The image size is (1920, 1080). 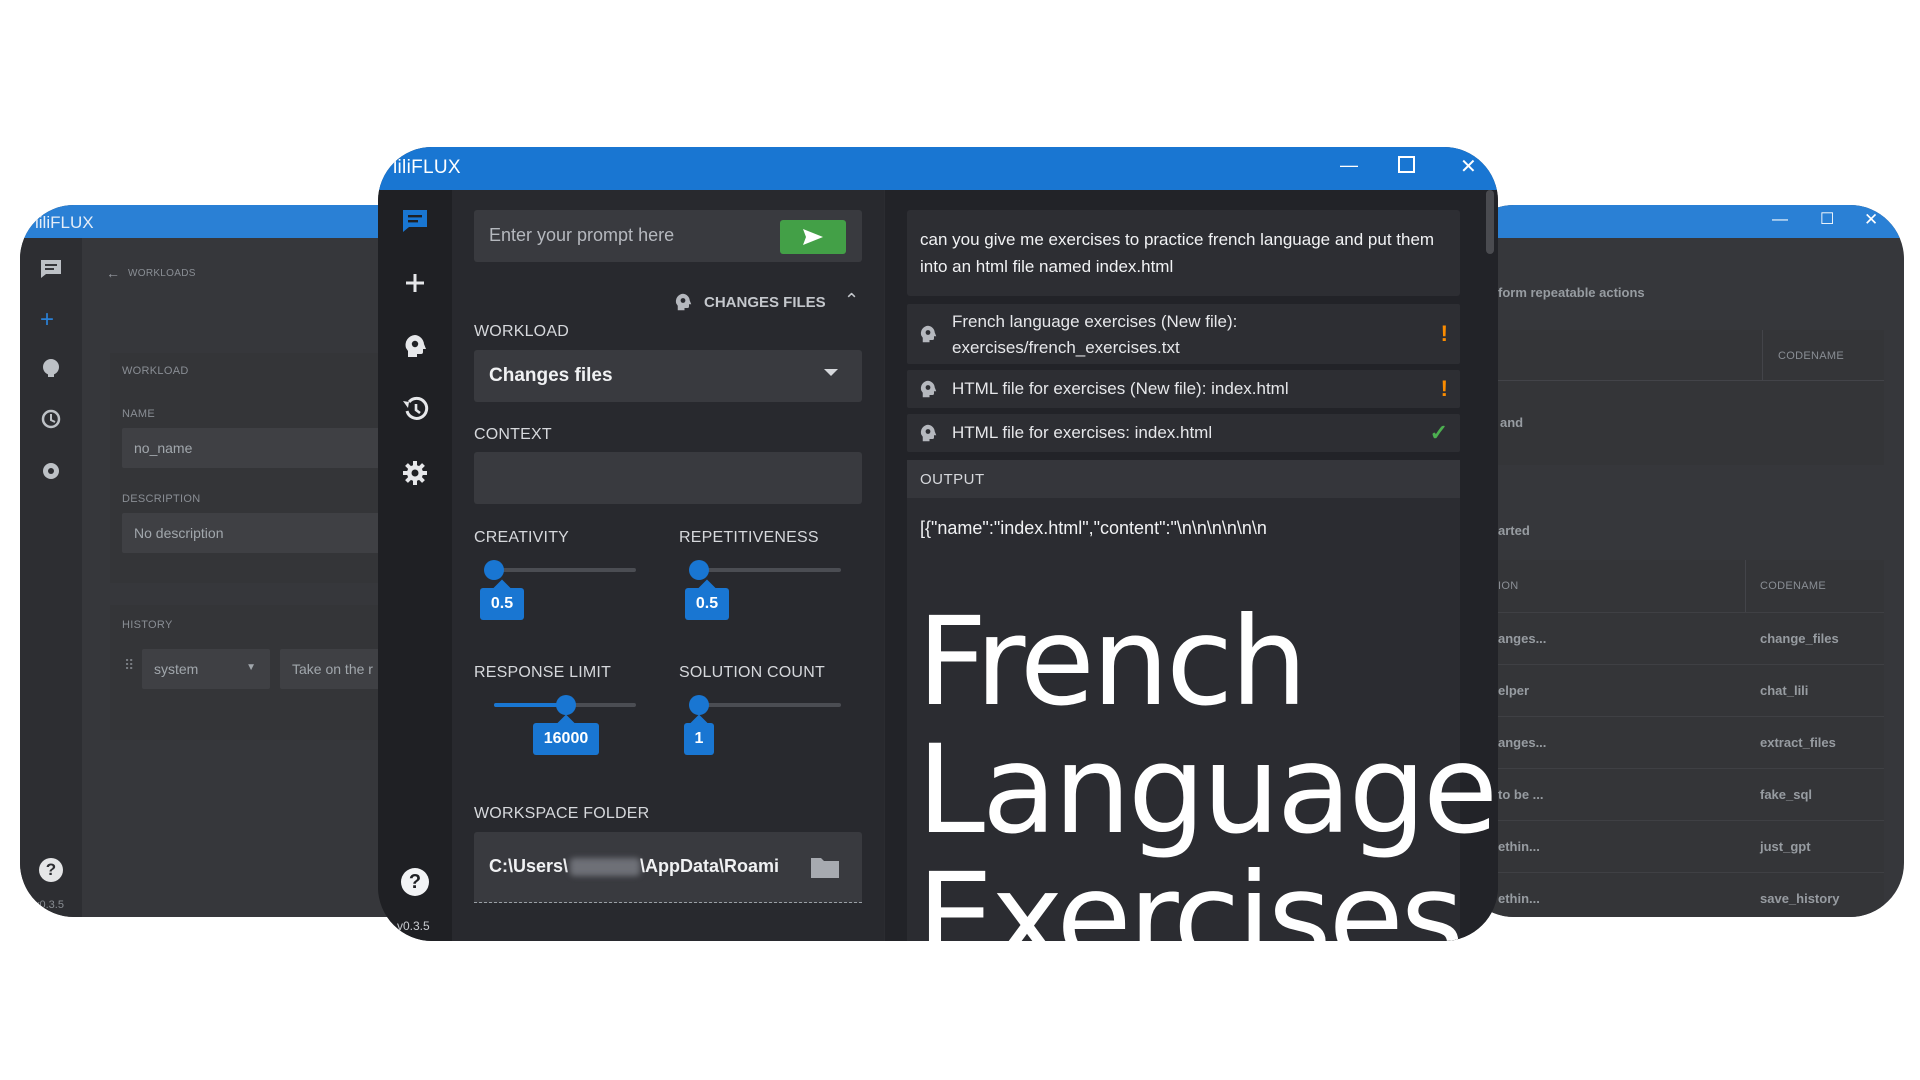 I want to click on titlebar: — ☐ ✕, so click(x=1682, y=221).